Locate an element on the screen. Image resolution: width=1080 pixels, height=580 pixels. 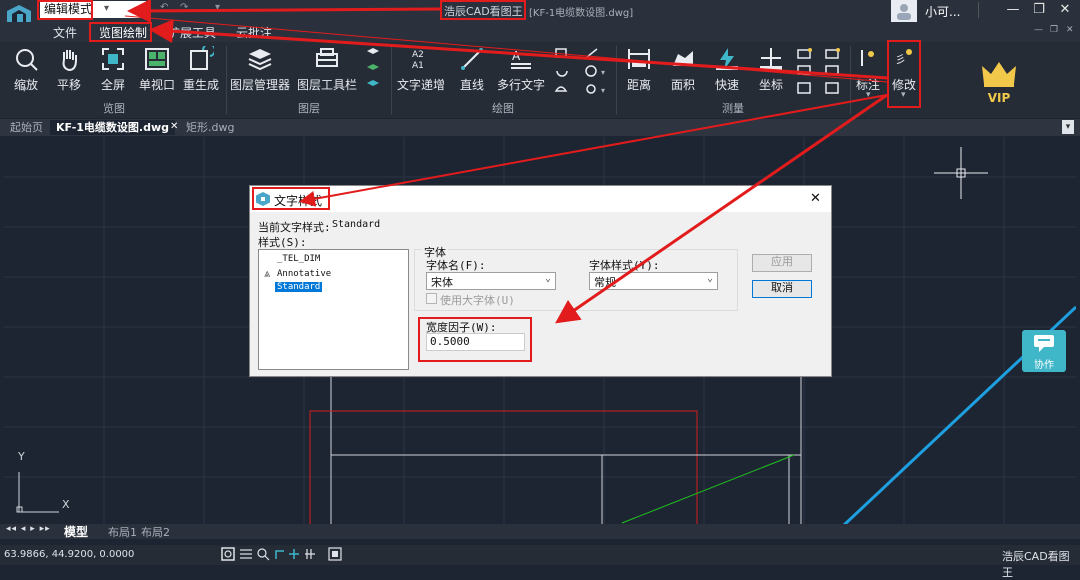
arrow-thin-line is located at coordinates (506, 49).